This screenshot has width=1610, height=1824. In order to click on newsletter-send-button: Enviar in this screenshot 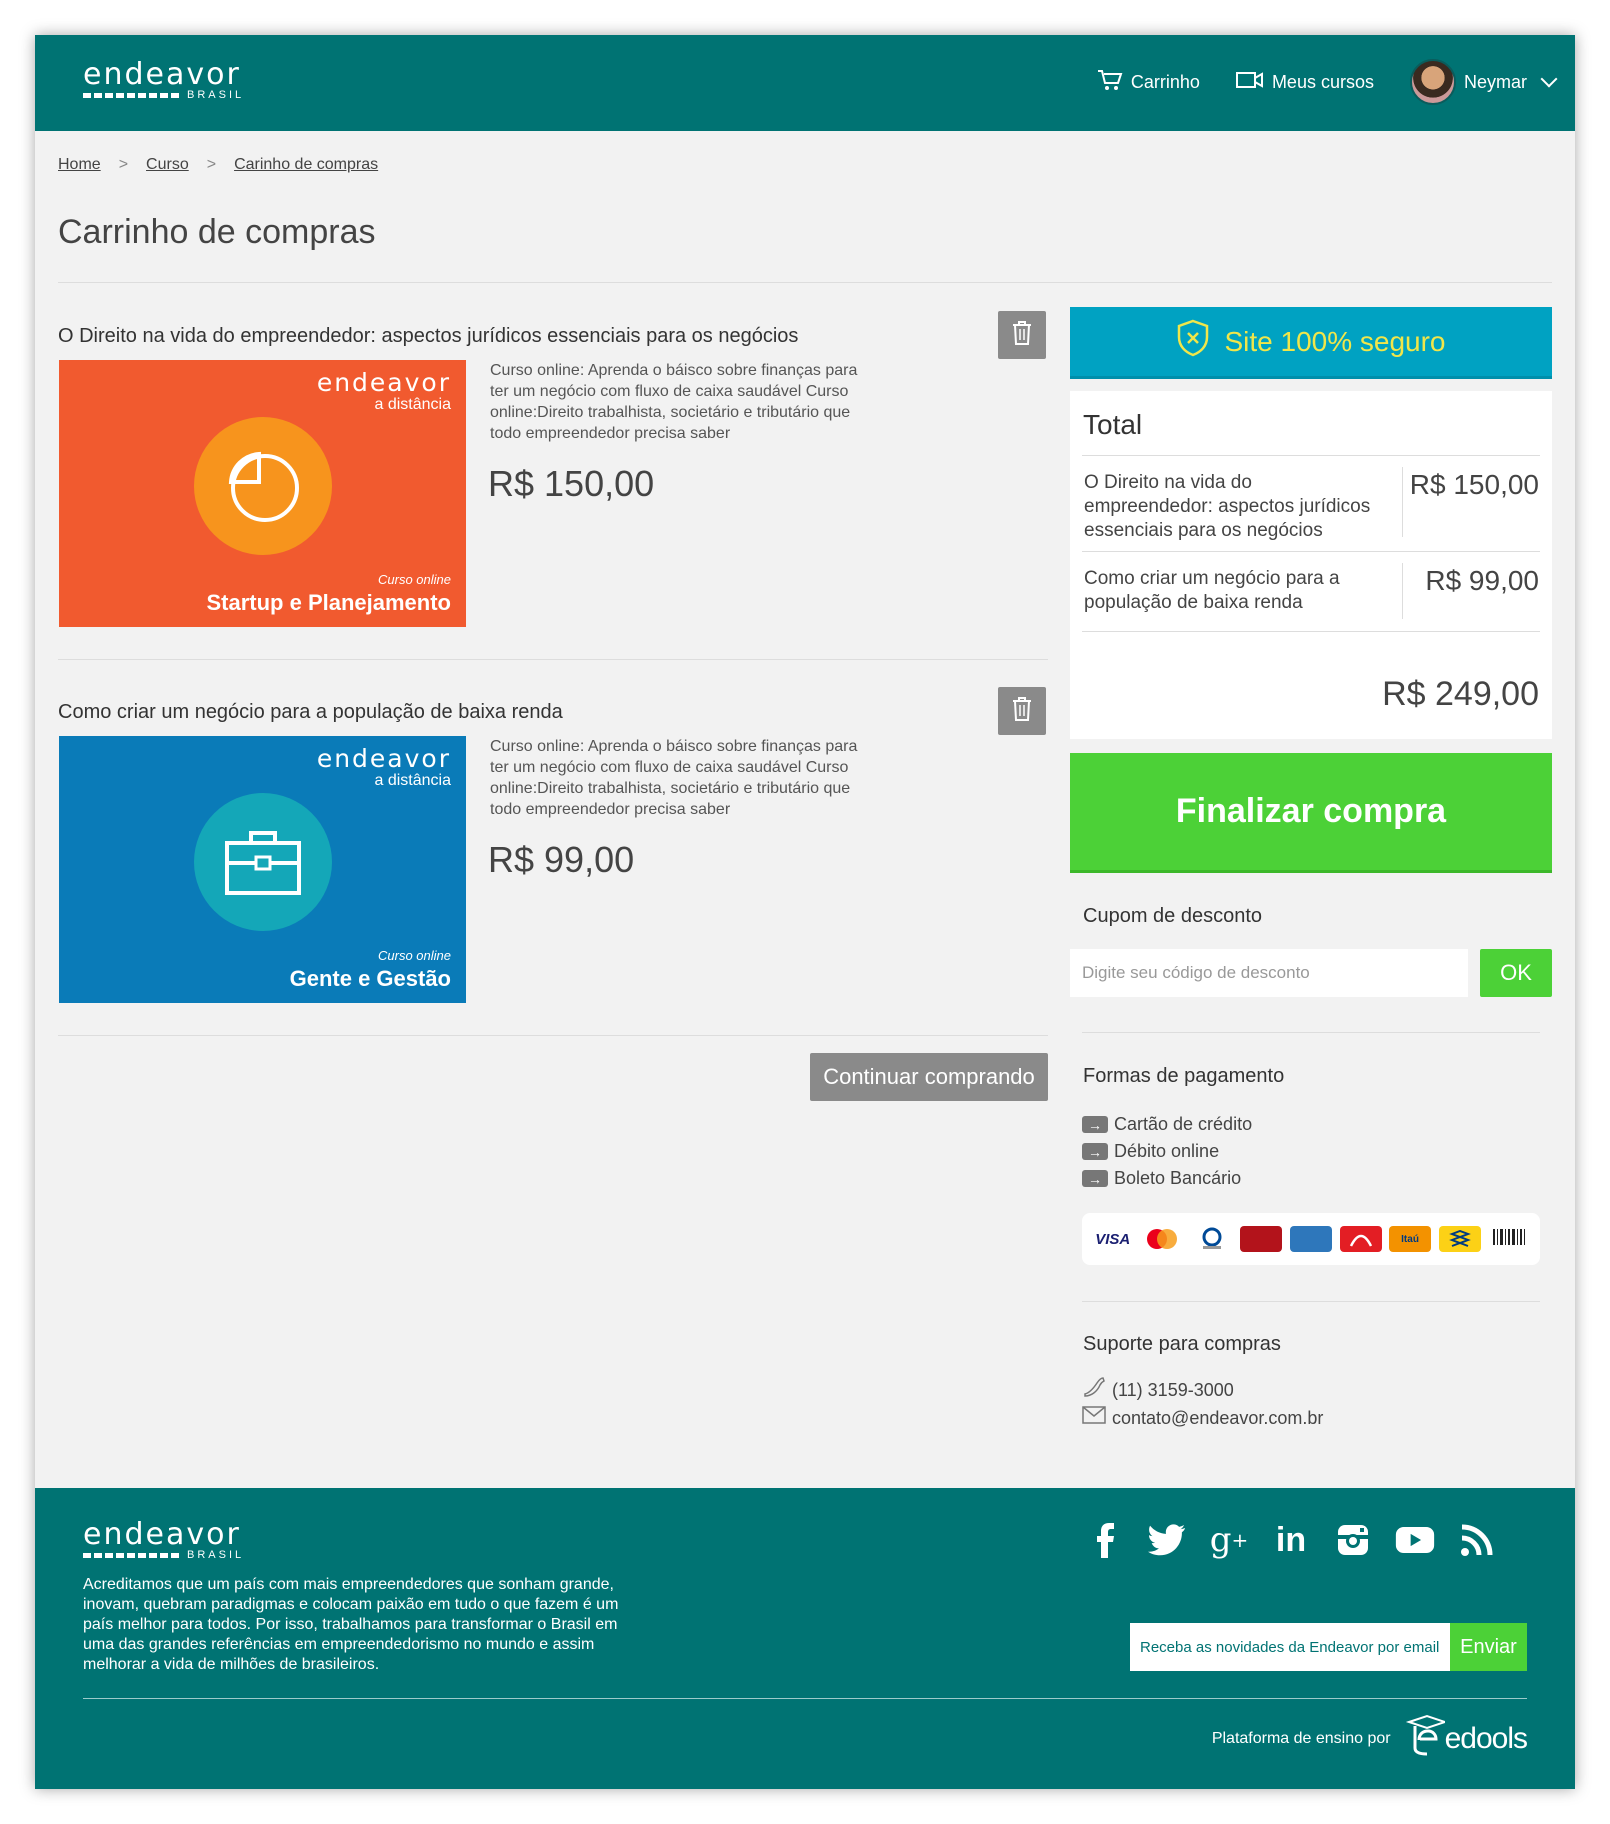, I will do `click(1488, 1647)`.